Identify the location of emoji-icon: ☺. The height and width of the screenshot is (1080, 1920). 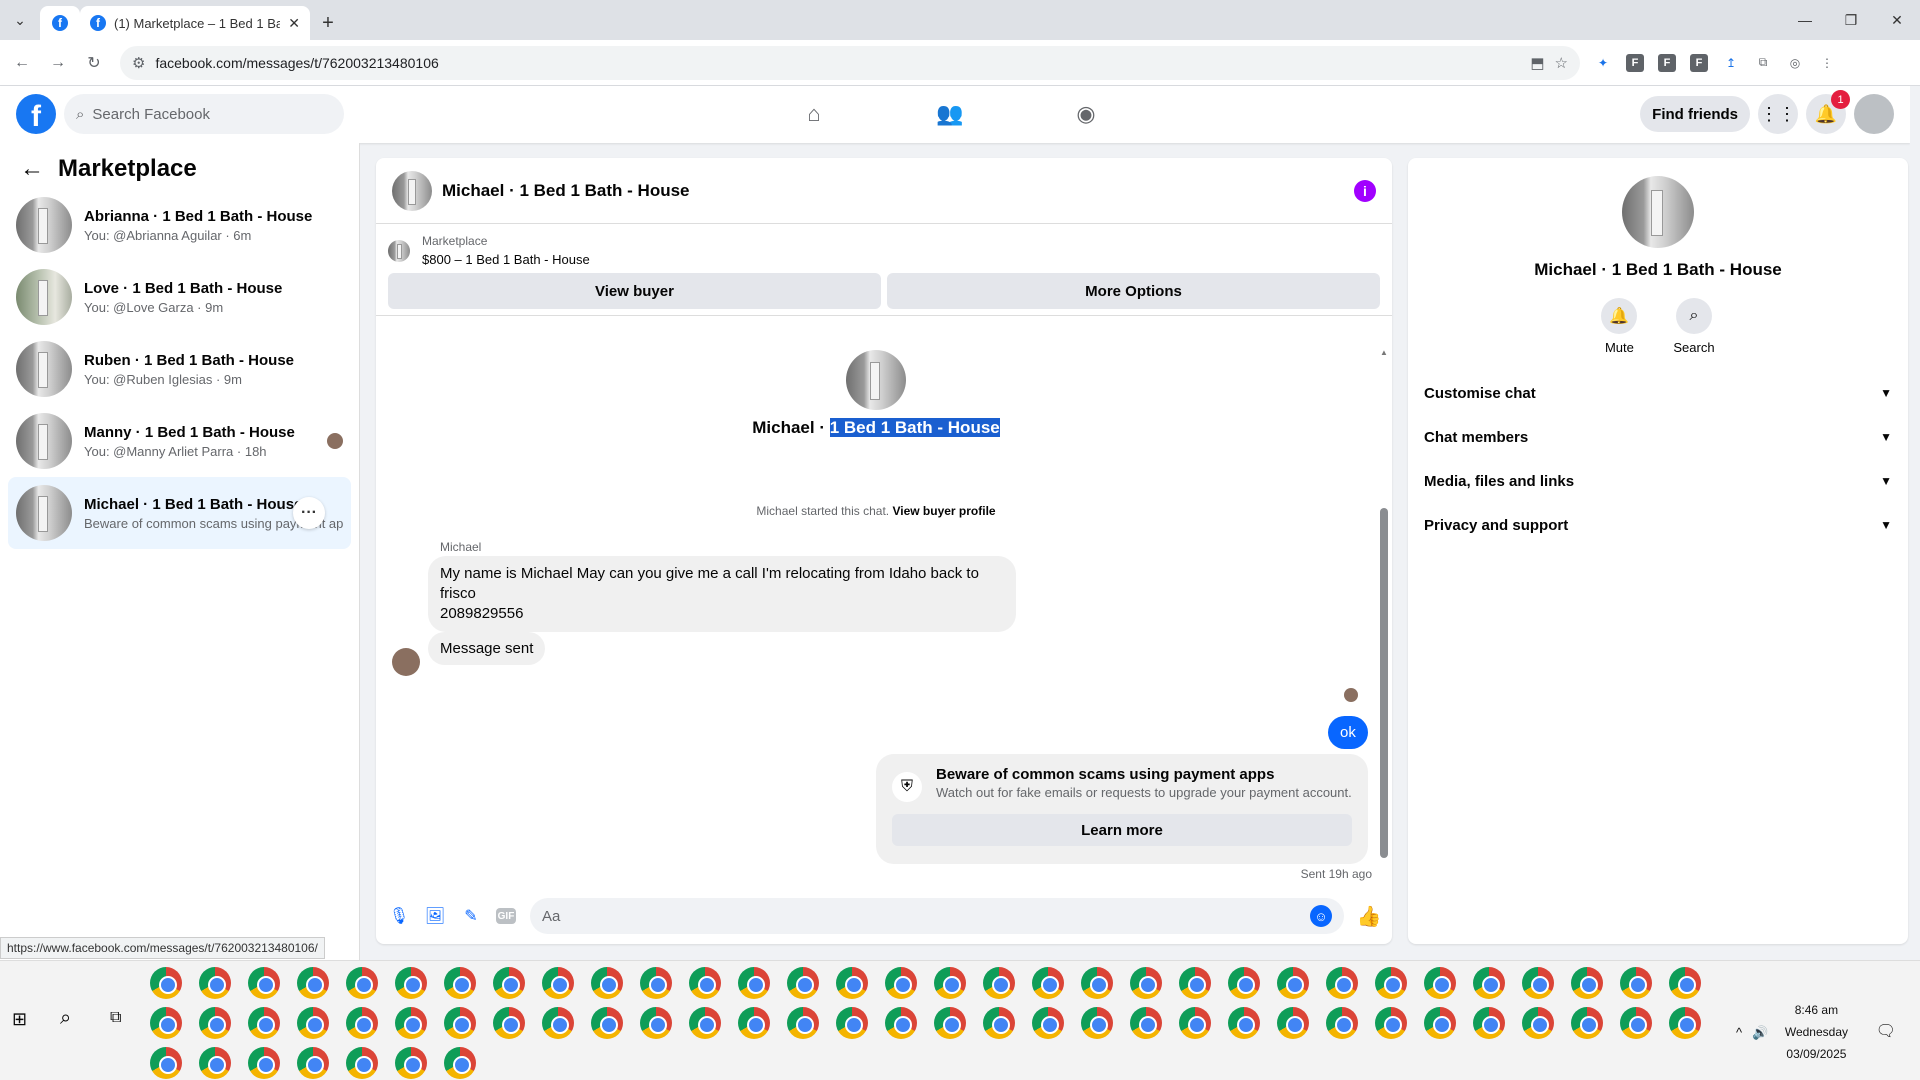
(1321, 916).